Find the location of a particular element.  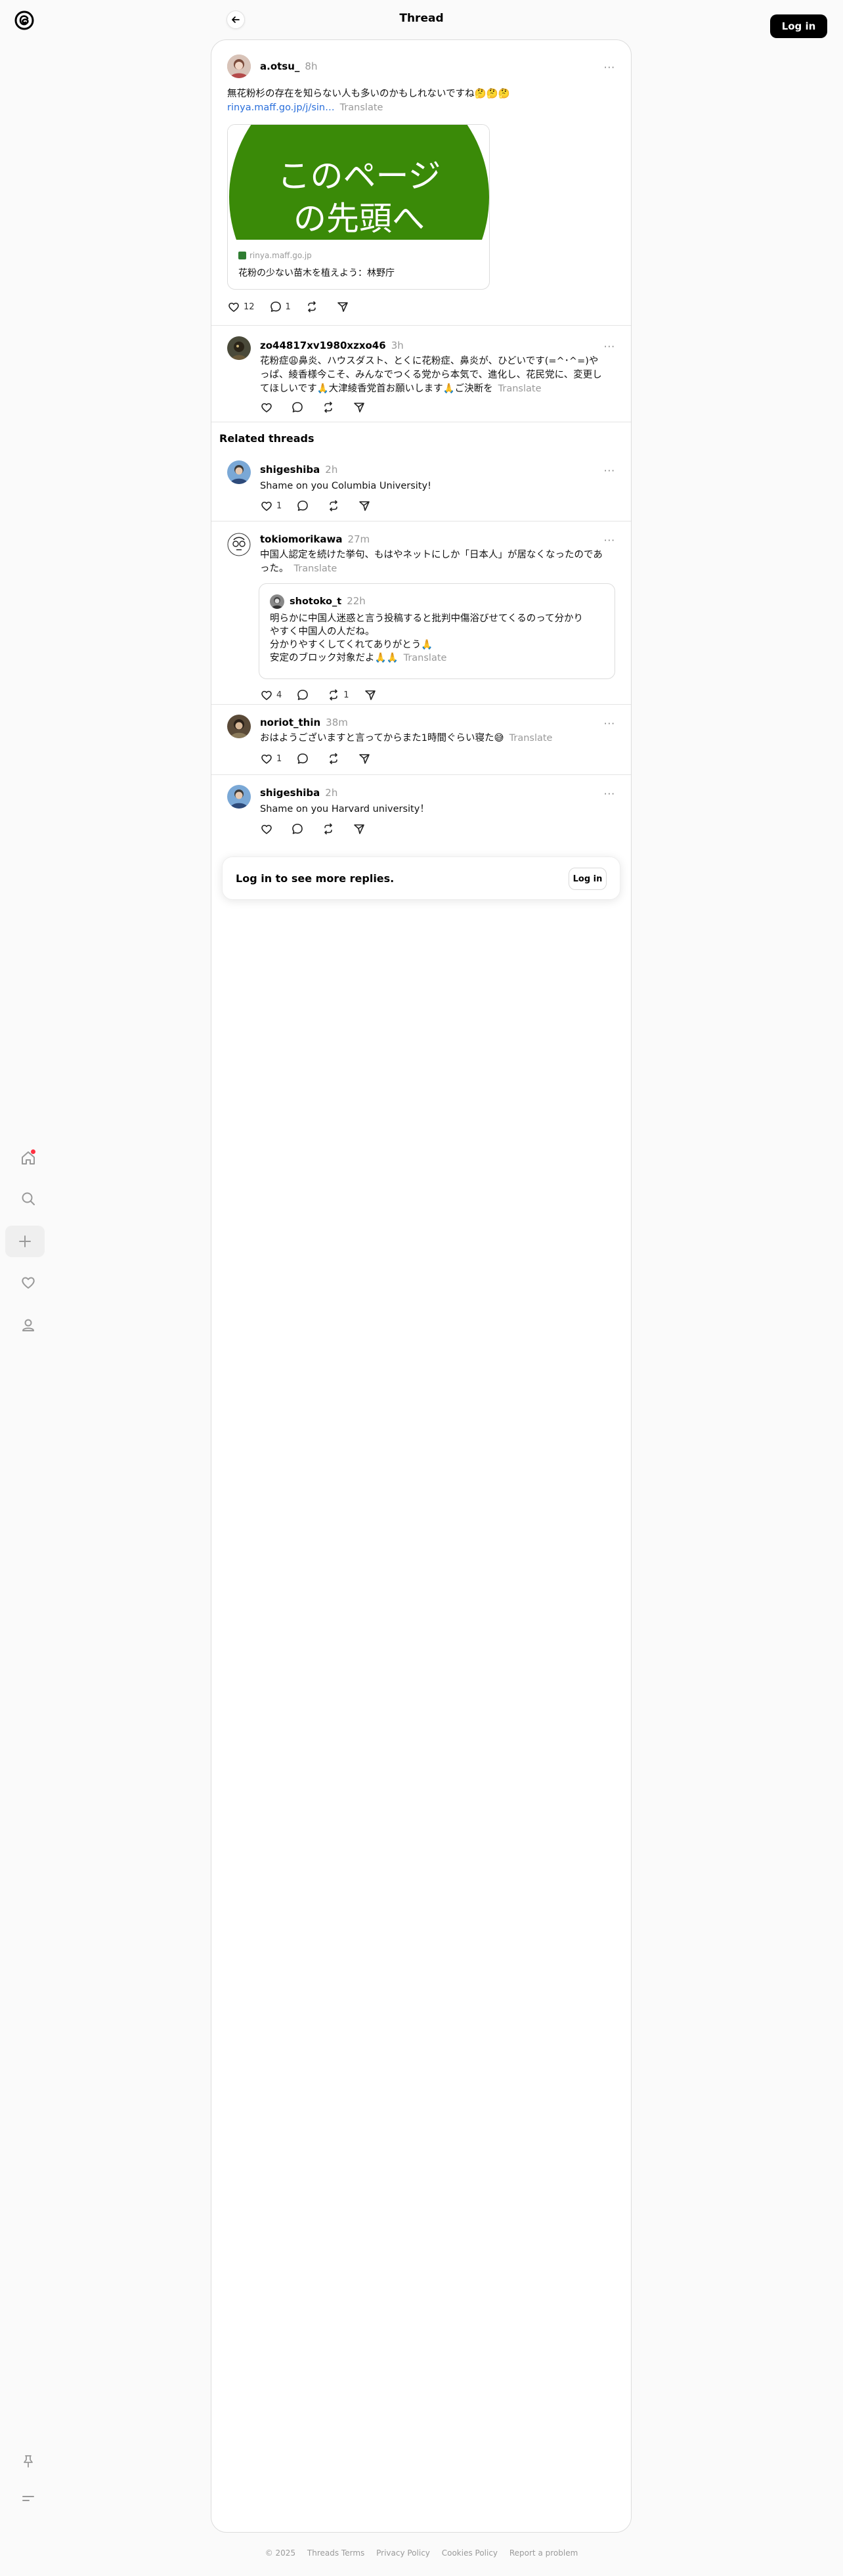

reply-count: 1 is located at coordinates (288, 306).